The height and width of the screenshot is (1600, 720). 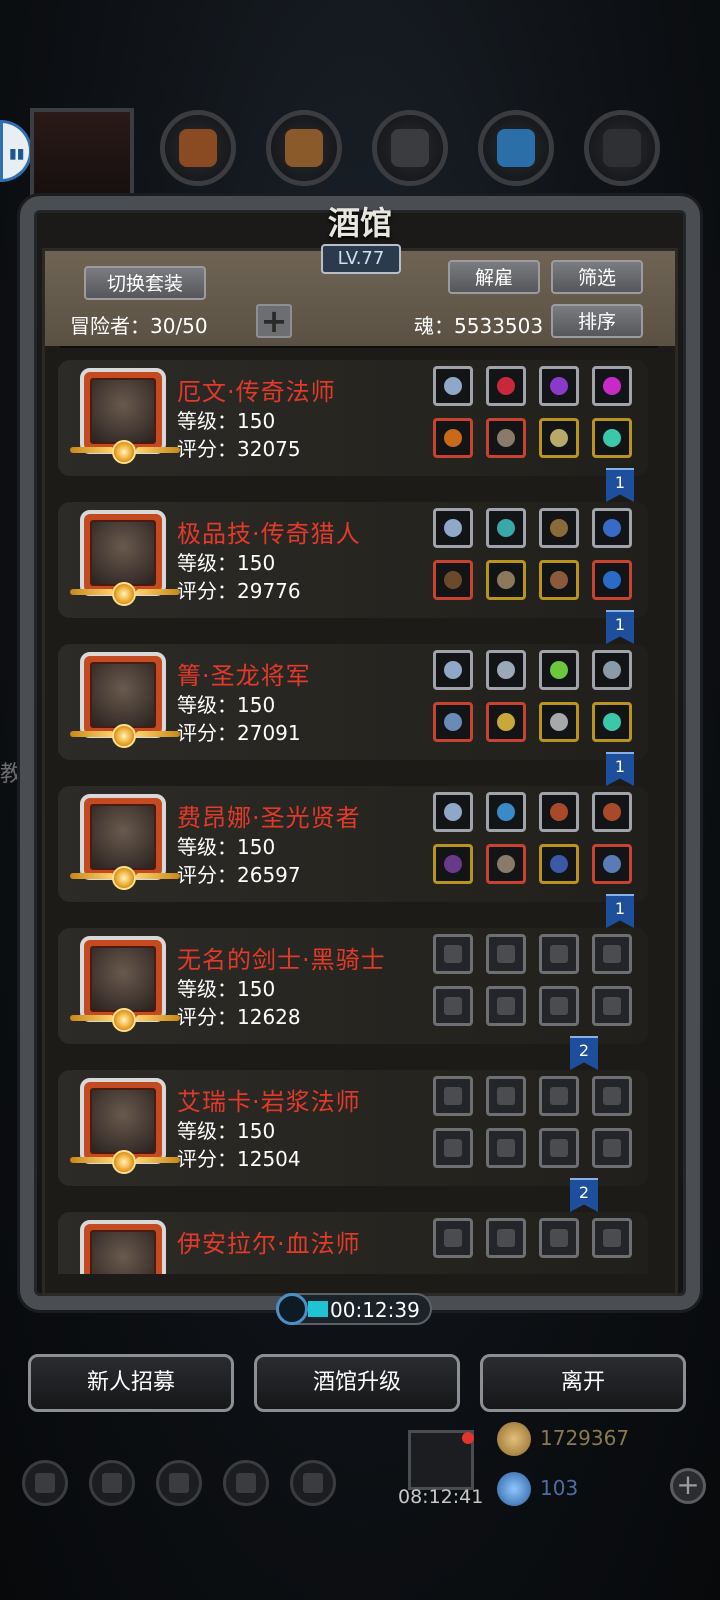 What do you see at coordinates (514, 1439) in the screenshot?
I see `gold-coin-icon` at bounding box center [514, 1439].